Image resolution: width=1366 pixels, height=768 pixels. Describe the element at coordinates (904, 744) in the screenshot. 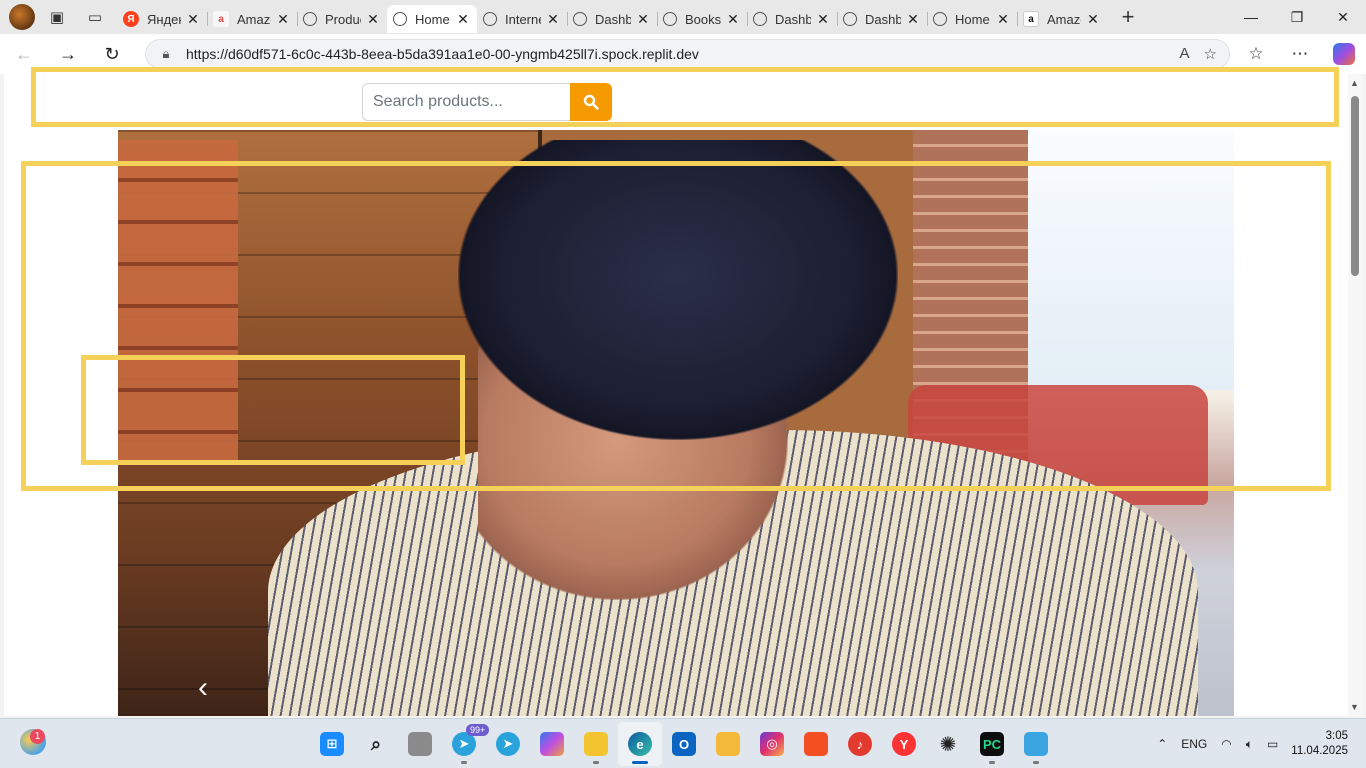

I see `yandex-browser-app: Y` at that location.